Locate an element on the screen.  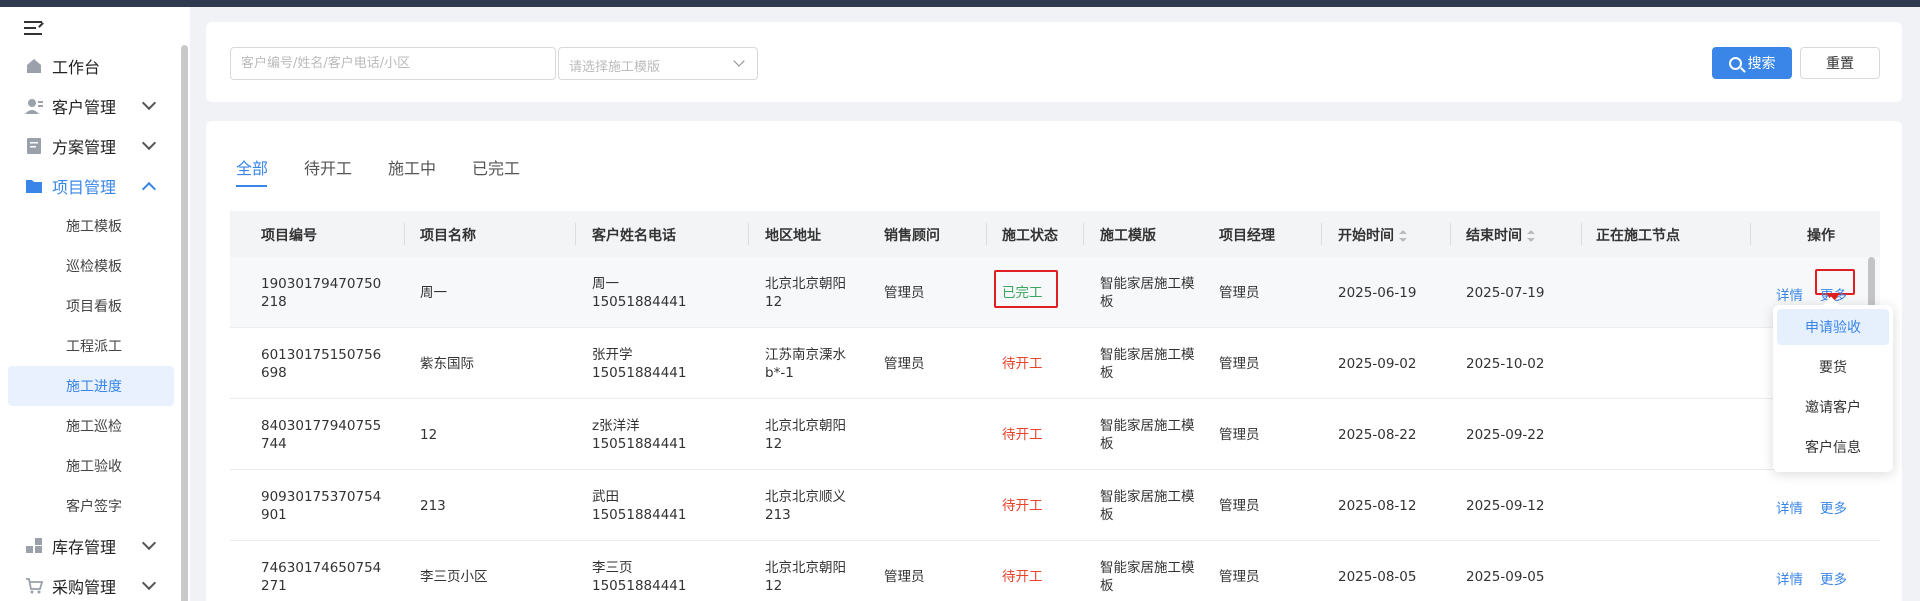
end-date: 2025-09-12 is located at coordinates (1505, 506).